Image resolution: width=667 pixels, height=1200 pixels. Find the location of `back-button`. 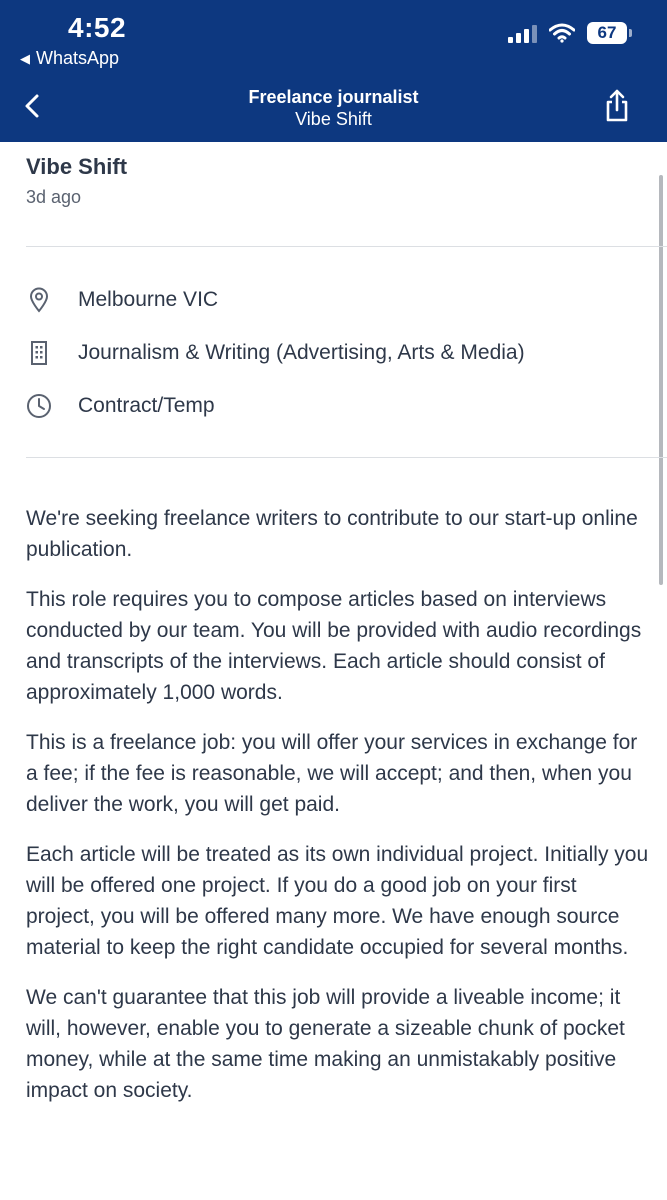

back-button is located at coordinates (37, 106).